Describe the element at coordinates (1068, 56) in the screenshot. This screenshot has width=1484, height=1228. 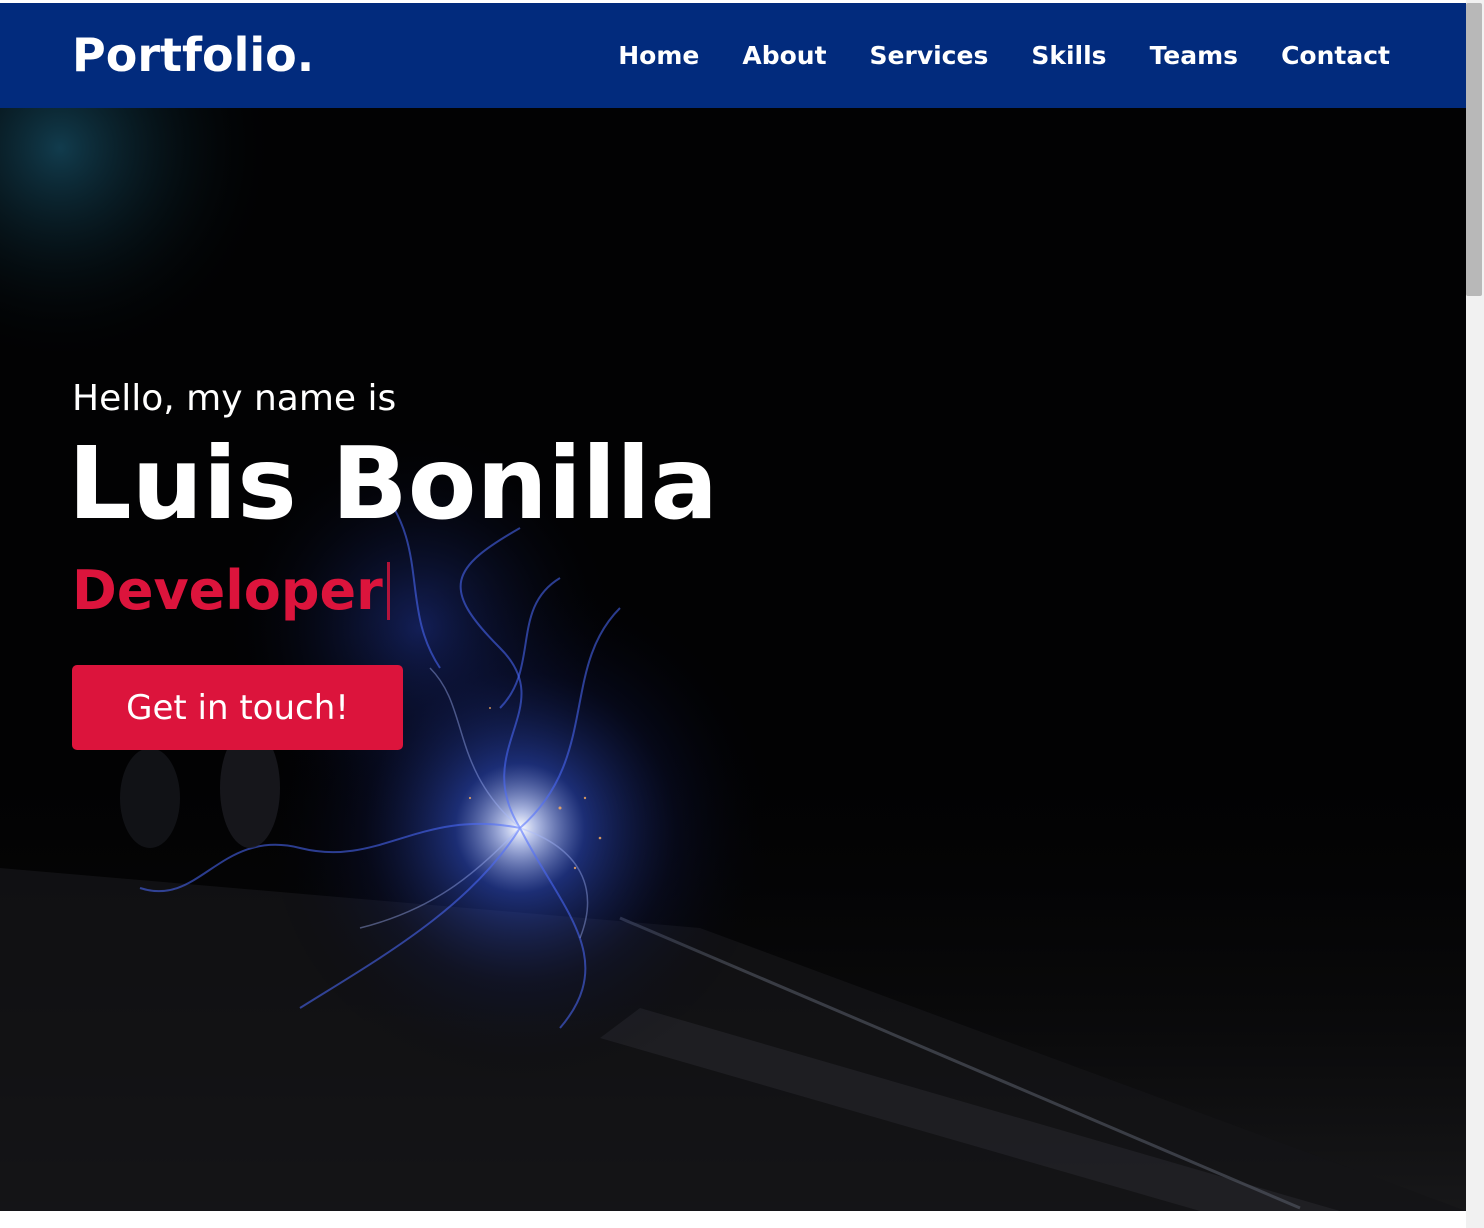
I see `nav-item-skills: Skills` at that location.